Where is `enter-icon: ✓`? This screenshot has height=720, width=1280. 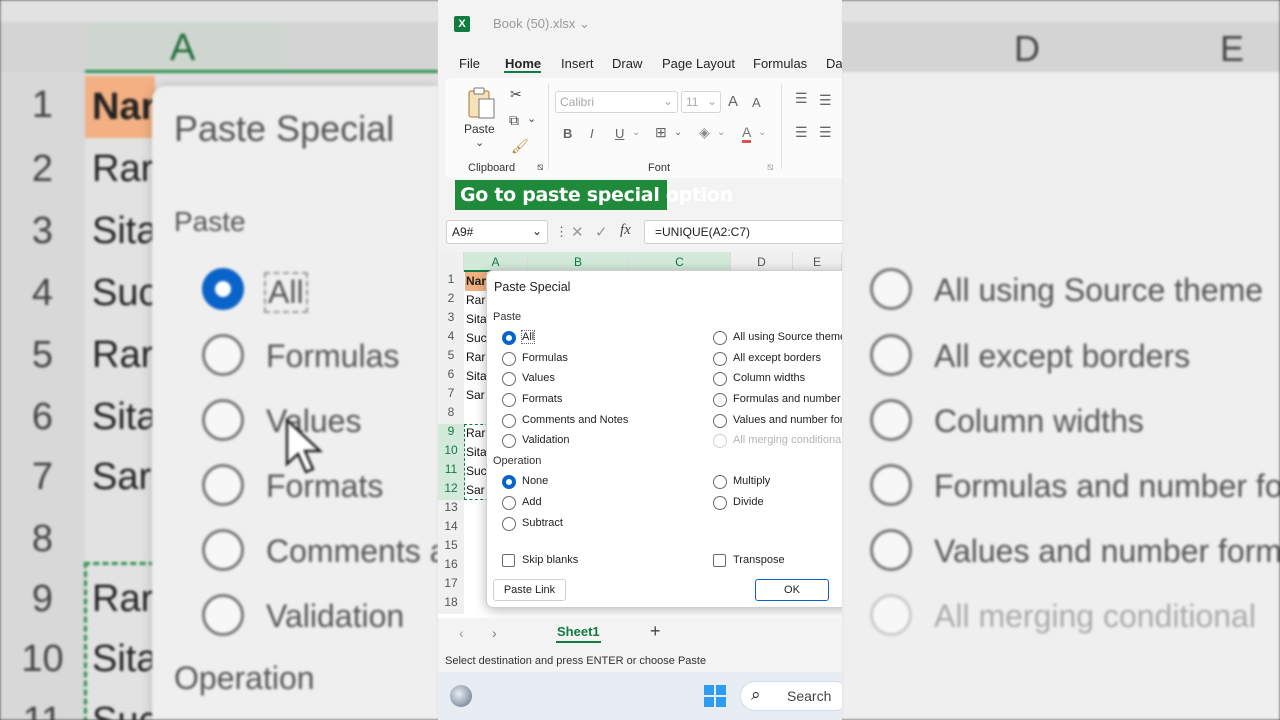 enter-icon: ✓ is located at coordinates (601, 232).